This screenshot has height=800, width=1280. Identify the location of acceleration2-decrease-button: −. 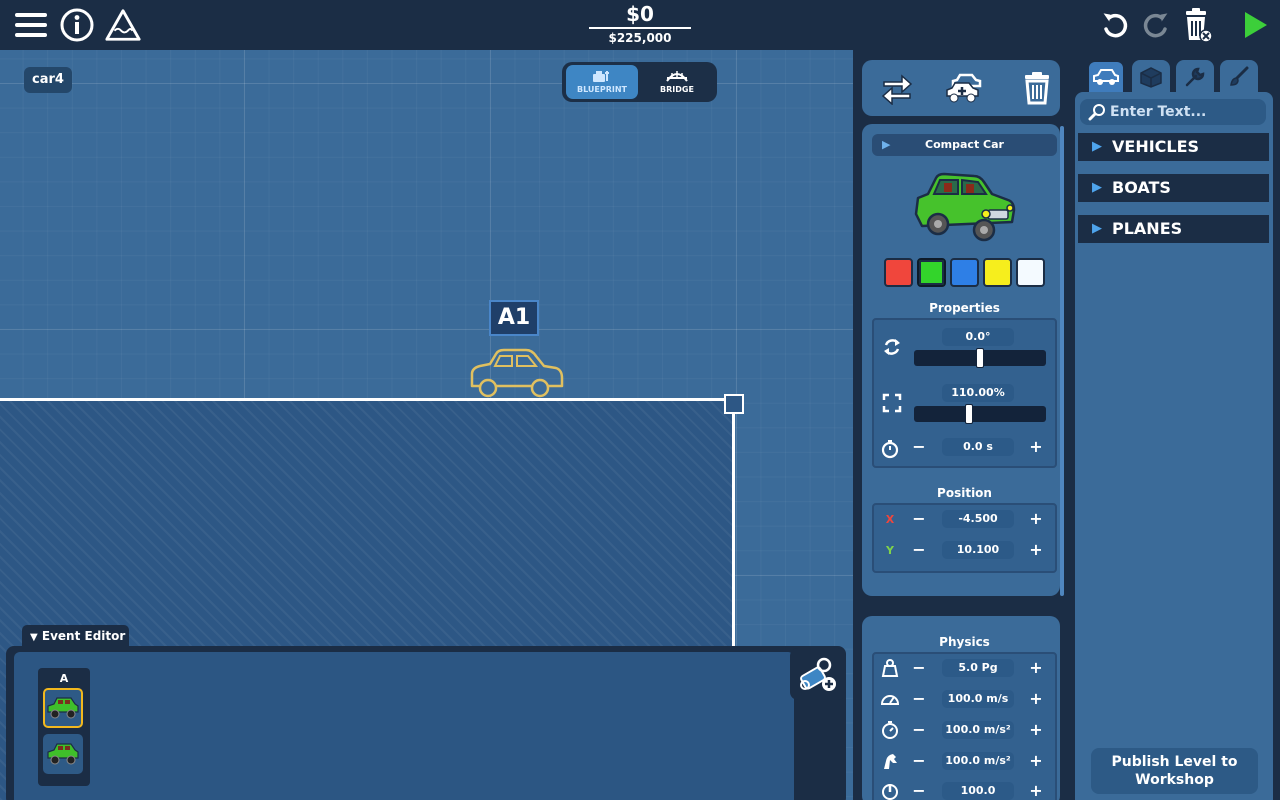
(919, 761).